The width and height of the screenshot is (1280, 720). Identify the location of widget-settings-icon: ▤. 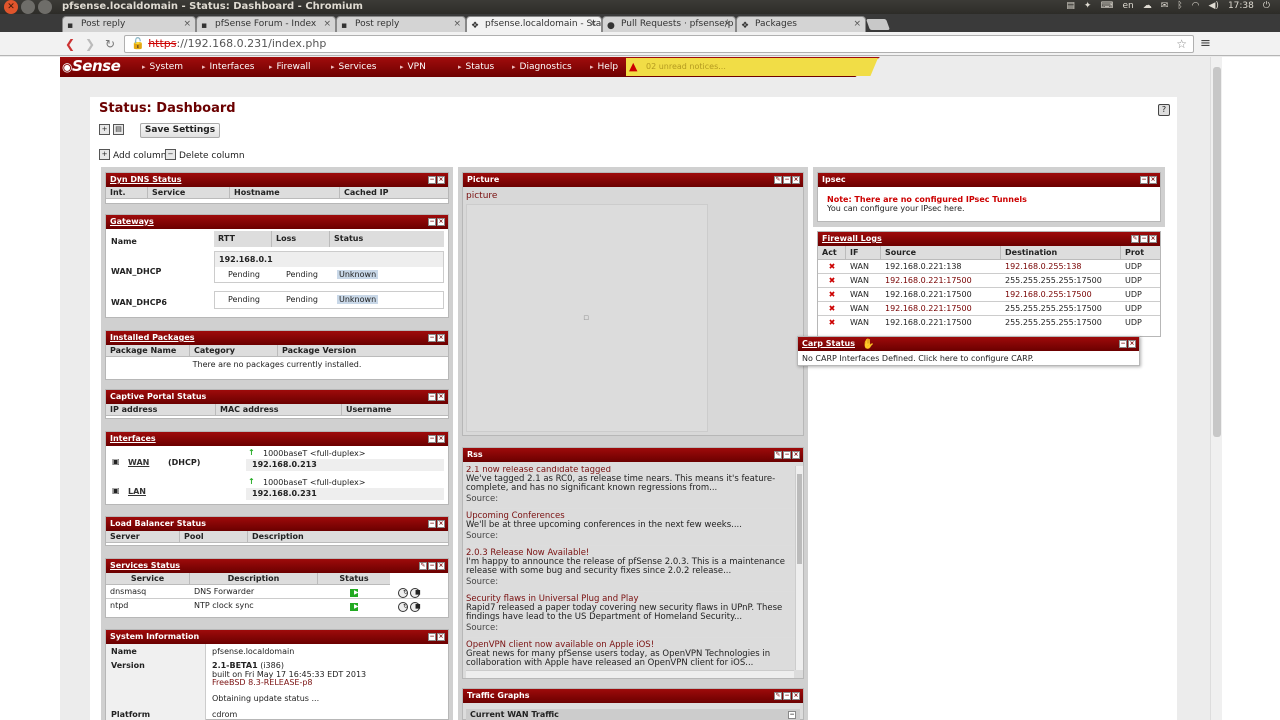
(118, 129).